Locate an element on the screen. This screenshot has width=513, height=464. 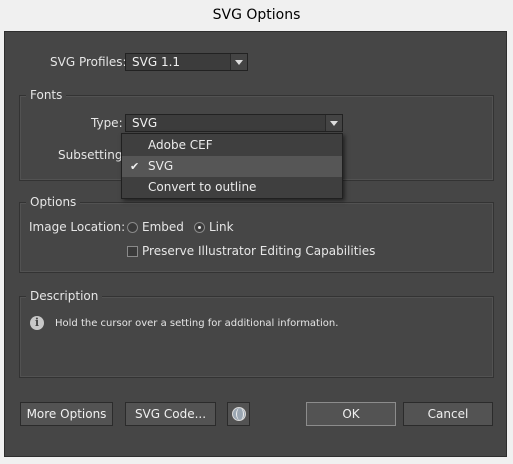
svg-profiles-value: SVG 1.1 is located at coordinates (156, 62).